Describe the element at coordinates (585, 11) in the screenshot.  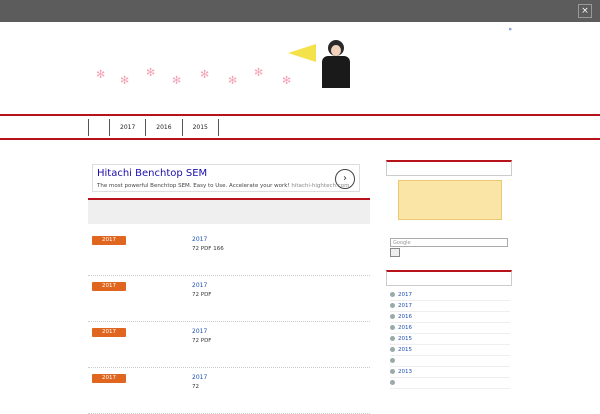
I see `close-icon: ×` at that location.